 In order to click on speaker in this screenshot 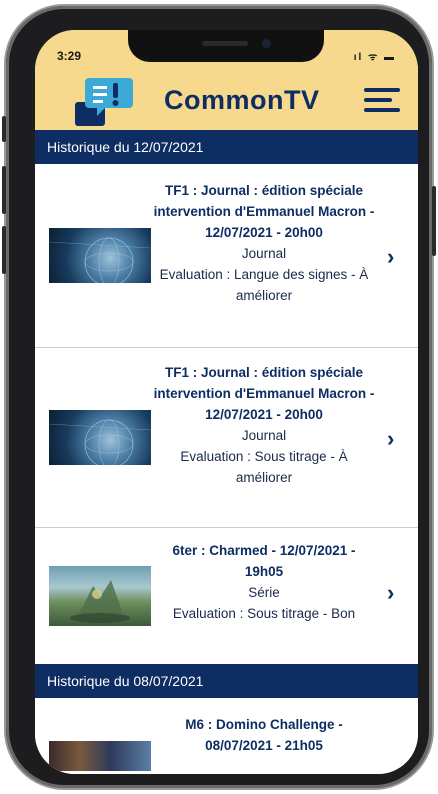, I will do `click(225, 43)`.